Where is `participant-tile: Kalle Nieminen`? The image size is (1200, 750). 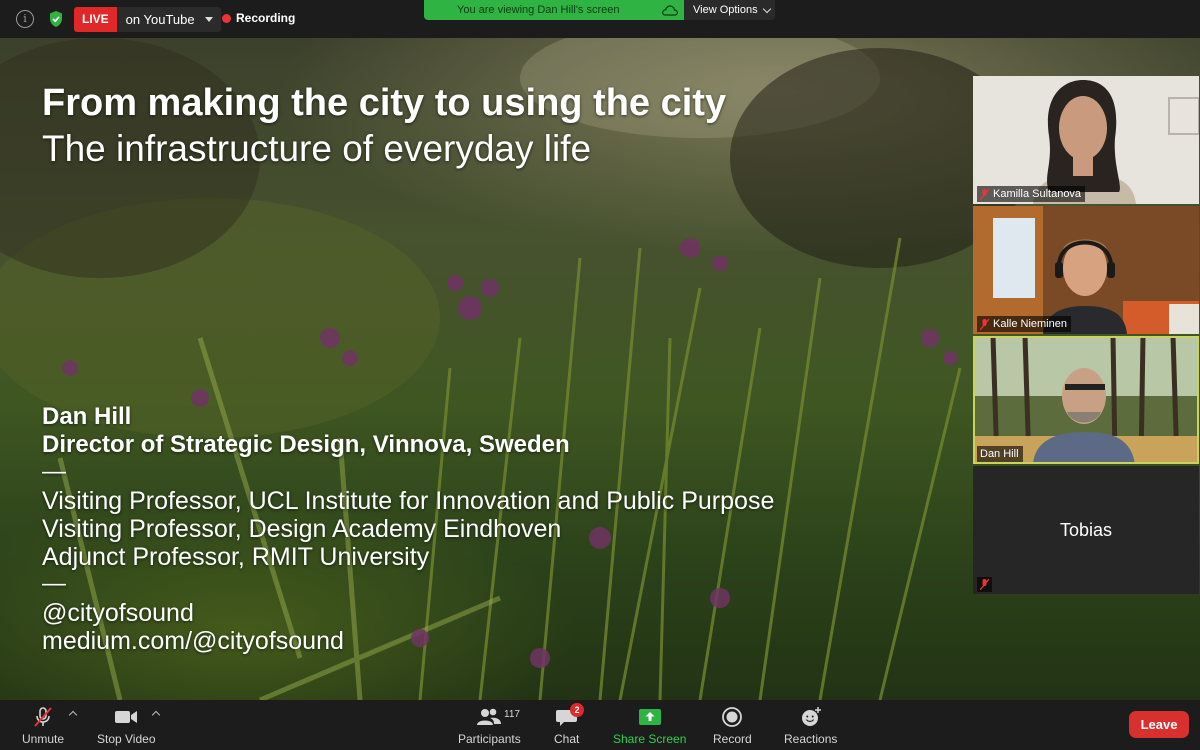
participant-tile: Kalle Nieminen is located at coordinates (1086, 270).